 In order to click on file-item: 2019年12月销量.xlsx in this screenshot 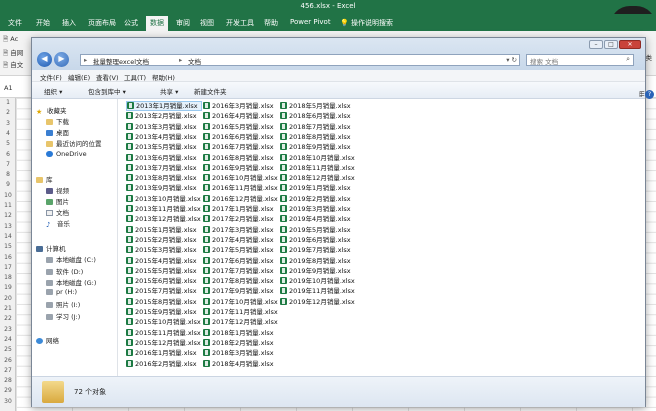, I will do `click(318, 302)`.